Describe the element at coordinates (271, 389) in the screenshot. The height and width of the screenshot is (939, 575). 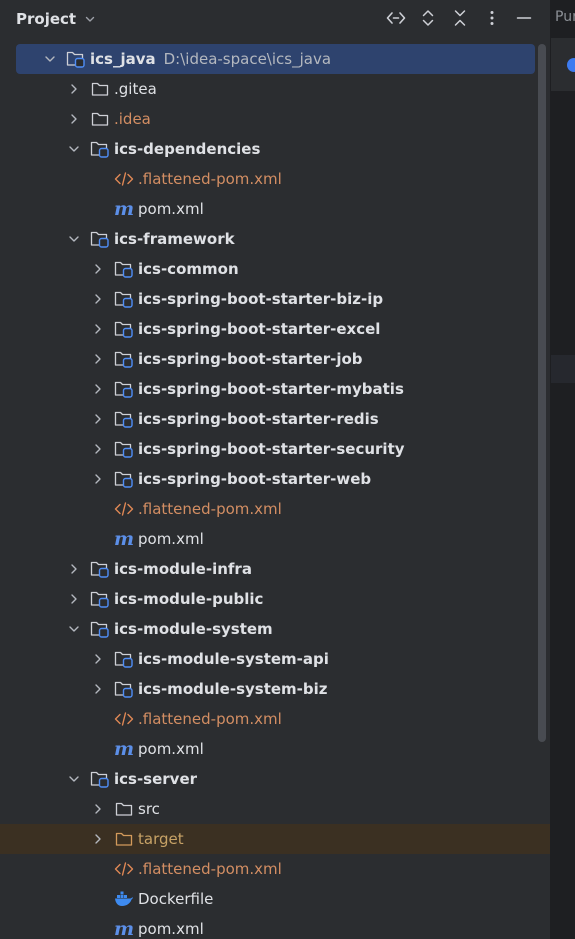
I see `tree-item-label: ics-spring-boot-starter-mybatis` at that location.